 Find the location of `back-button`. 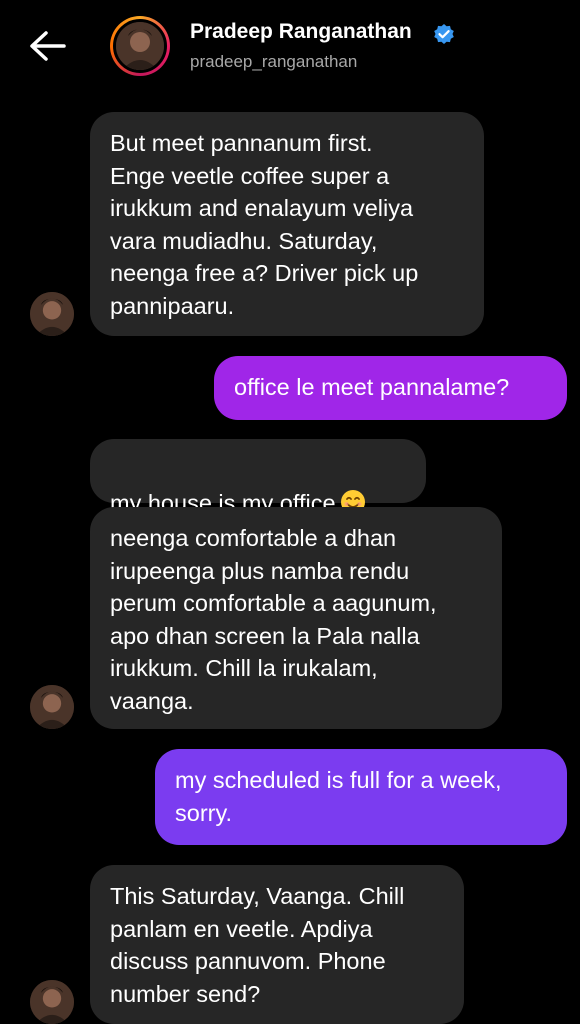

back-button is located at coordinates (48, 46).